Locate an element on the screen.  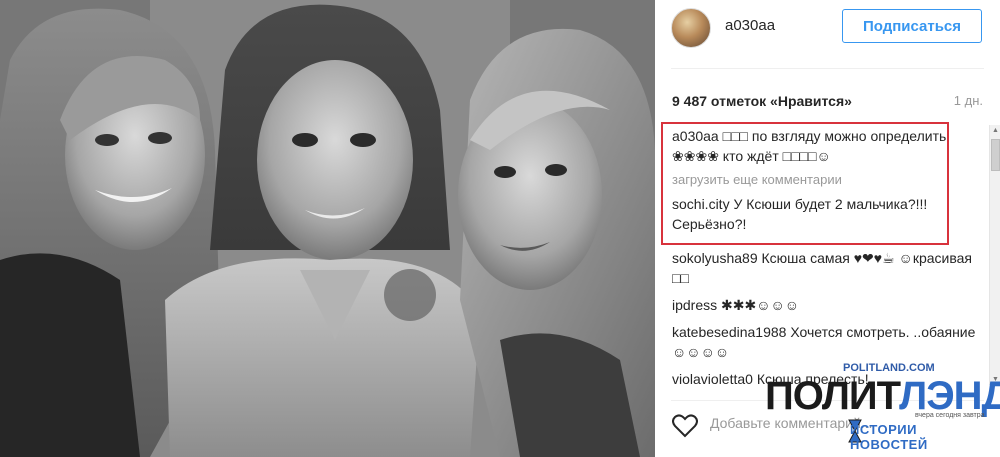
comments-scrollbar: ▲ ▼ is located at coordinates (994, 255).